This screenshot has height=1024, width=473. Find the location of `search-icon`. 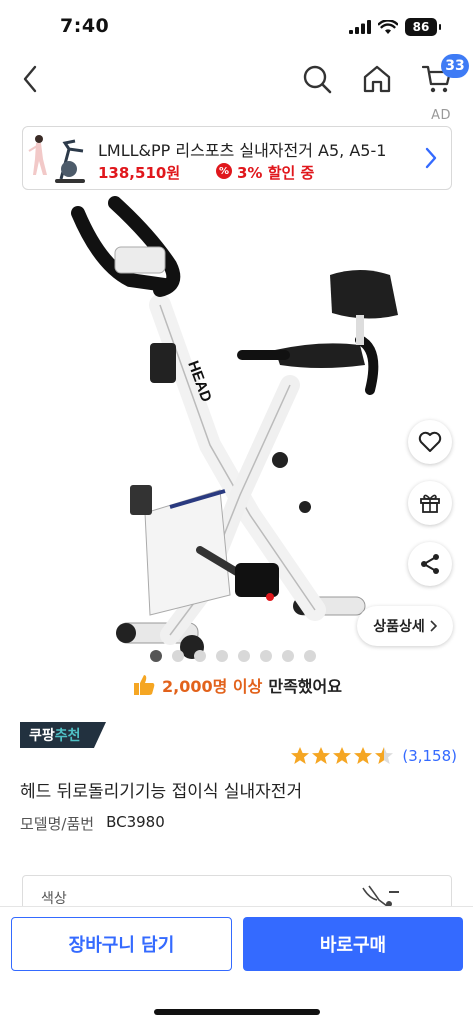

search-icon is located at coordinates (317, 79).